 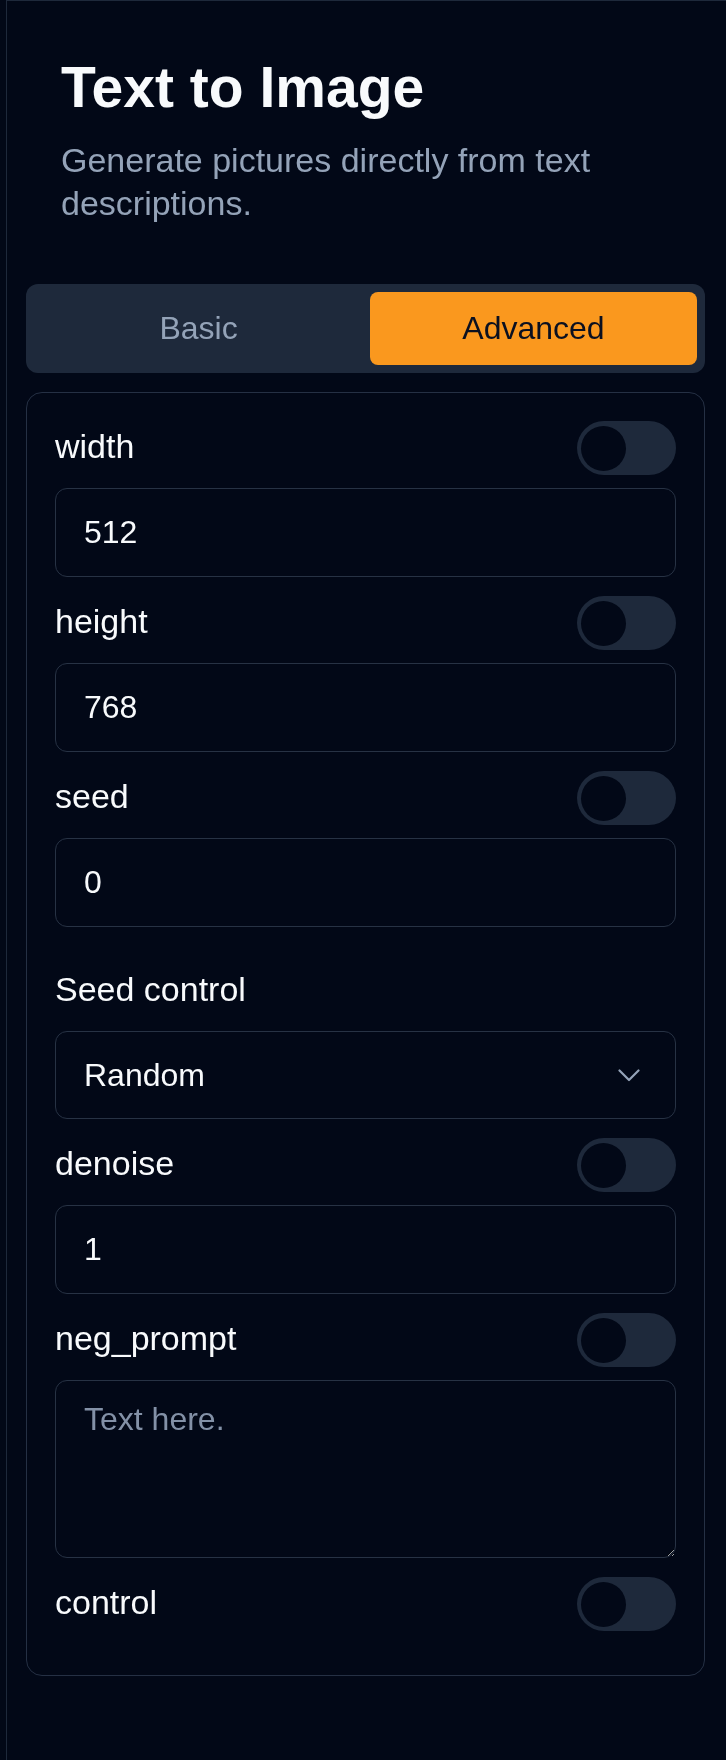 I want to click on field-label: control, so click(x=106, y=1602).